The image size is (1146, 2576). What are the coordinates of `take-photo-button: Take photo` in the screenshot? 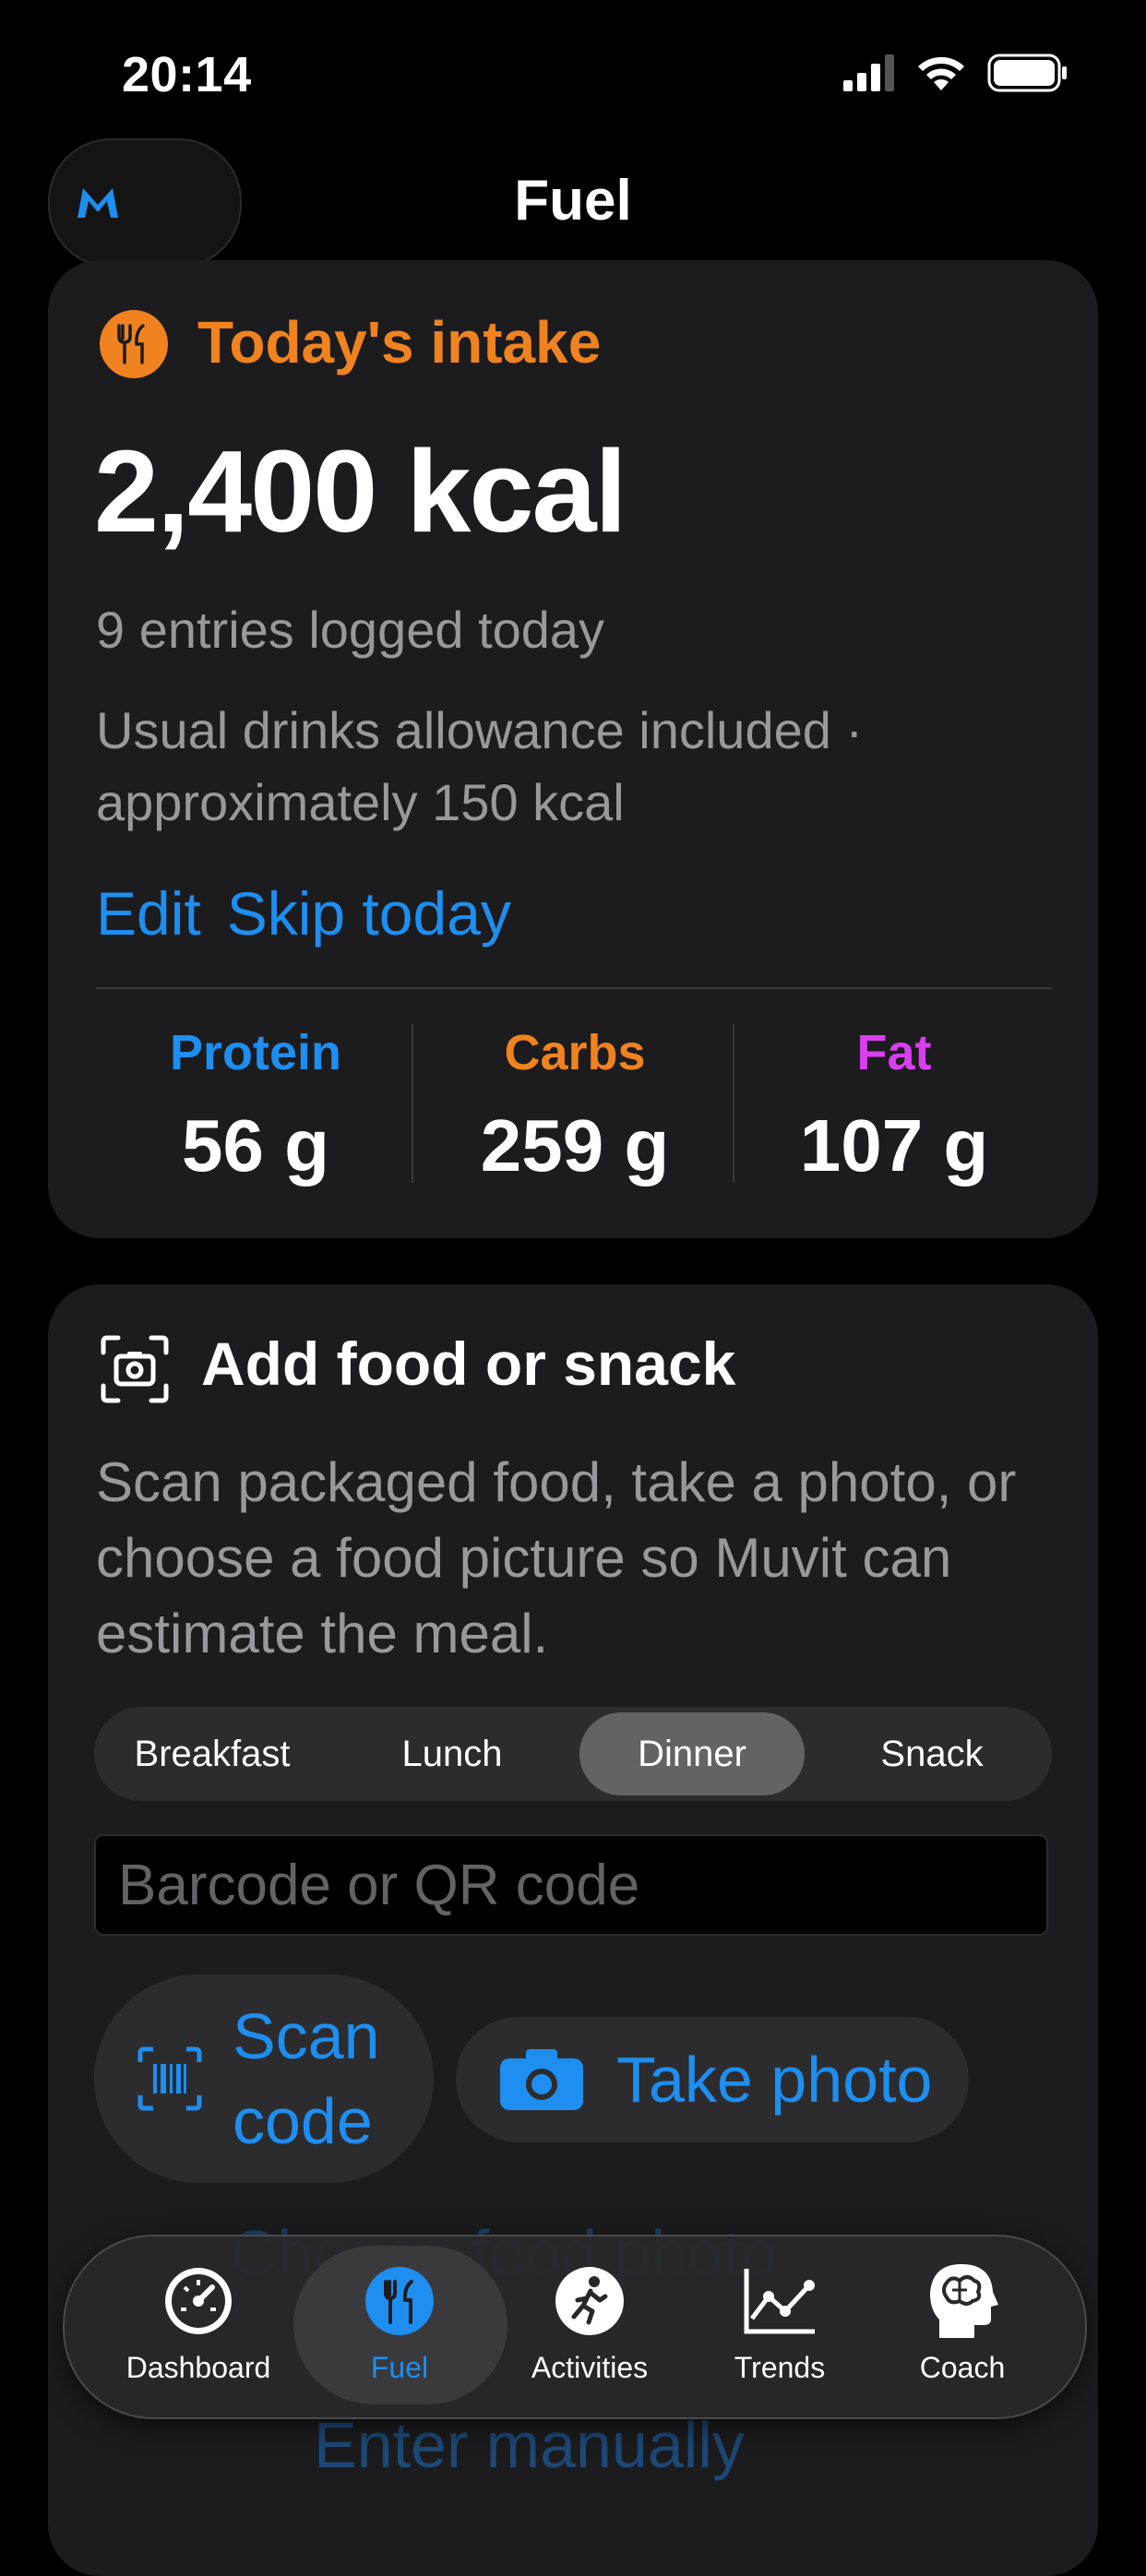 It's located at (712, 2079).